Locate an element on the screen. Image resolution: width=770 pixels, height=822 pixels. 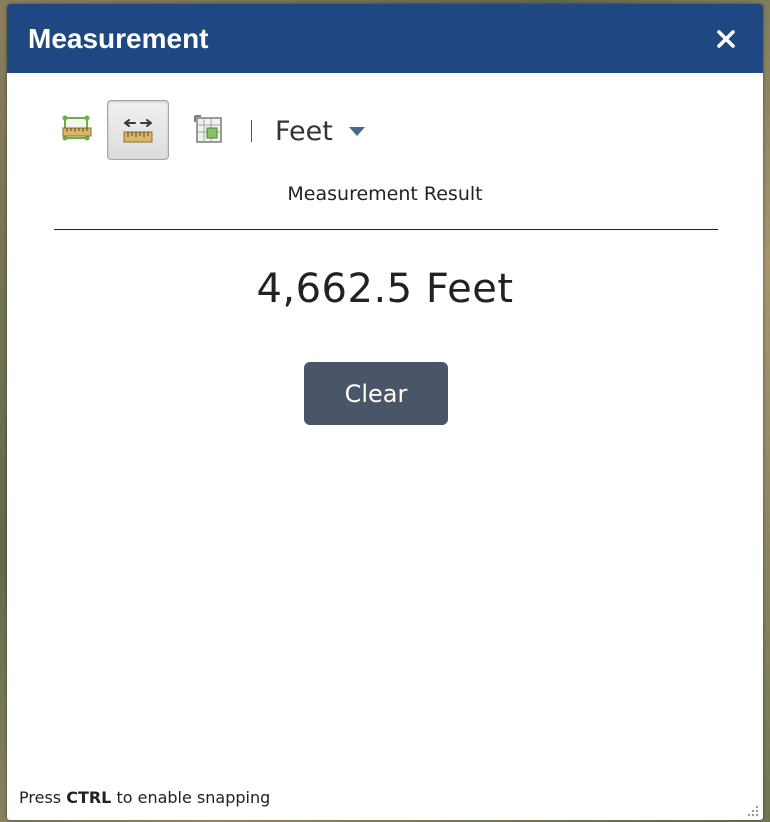
resize-grip-icon is located at coordinates (752, 809).